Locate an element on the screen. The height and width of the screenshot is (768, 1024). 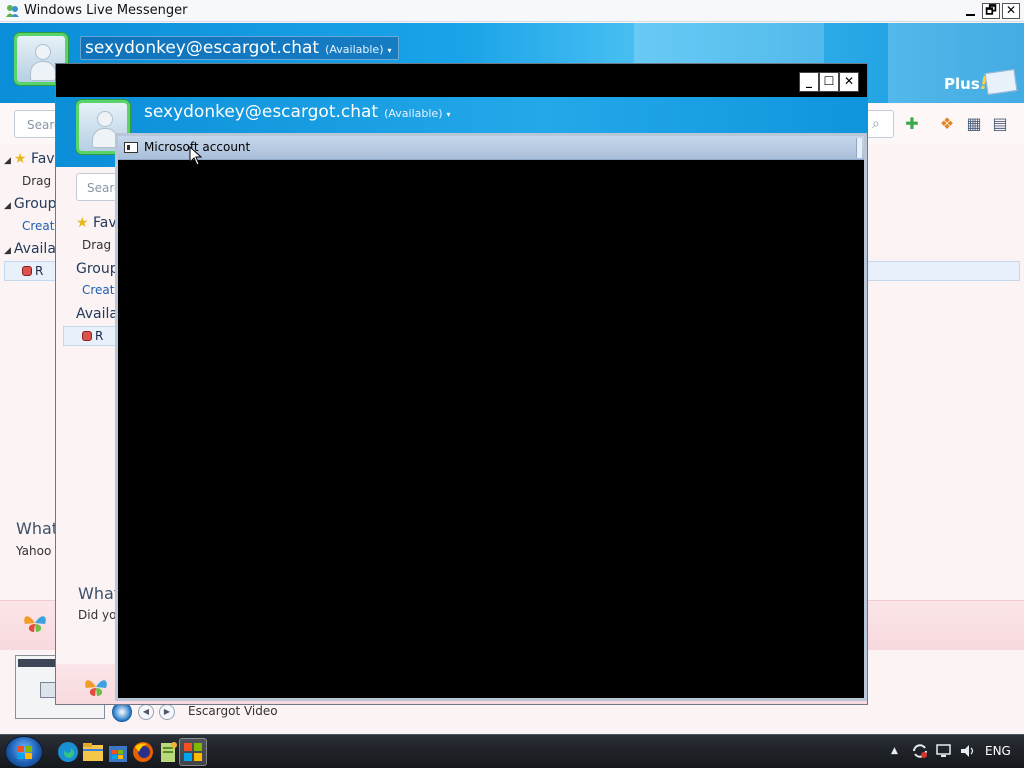
minimize-button is located at coordinates (971, 11).